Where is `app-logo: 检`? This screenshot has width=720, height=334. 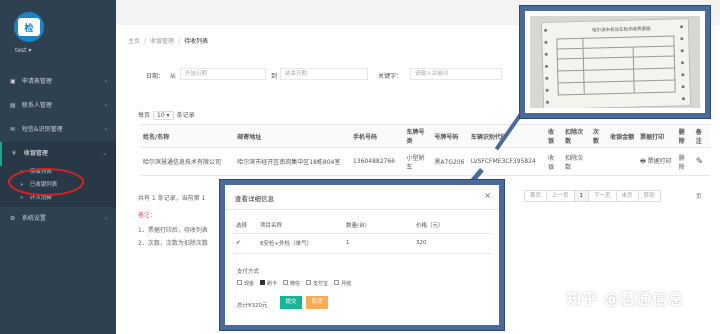
app-logo: 检 is located at coordinates (29, 27).